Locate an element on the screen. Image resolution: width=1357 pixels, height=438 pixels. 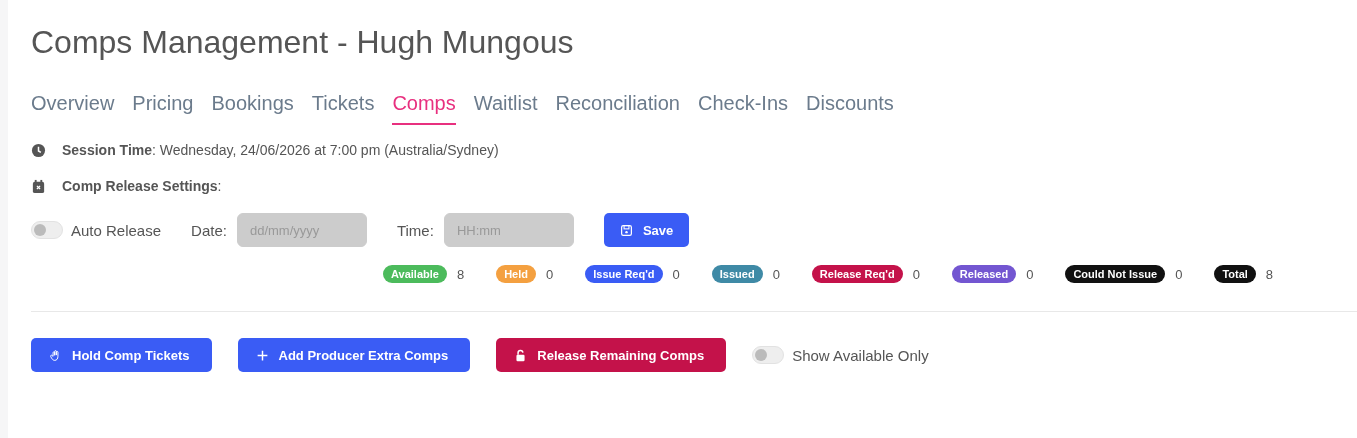
tab: Tickets is located at coordinates (343, 108).